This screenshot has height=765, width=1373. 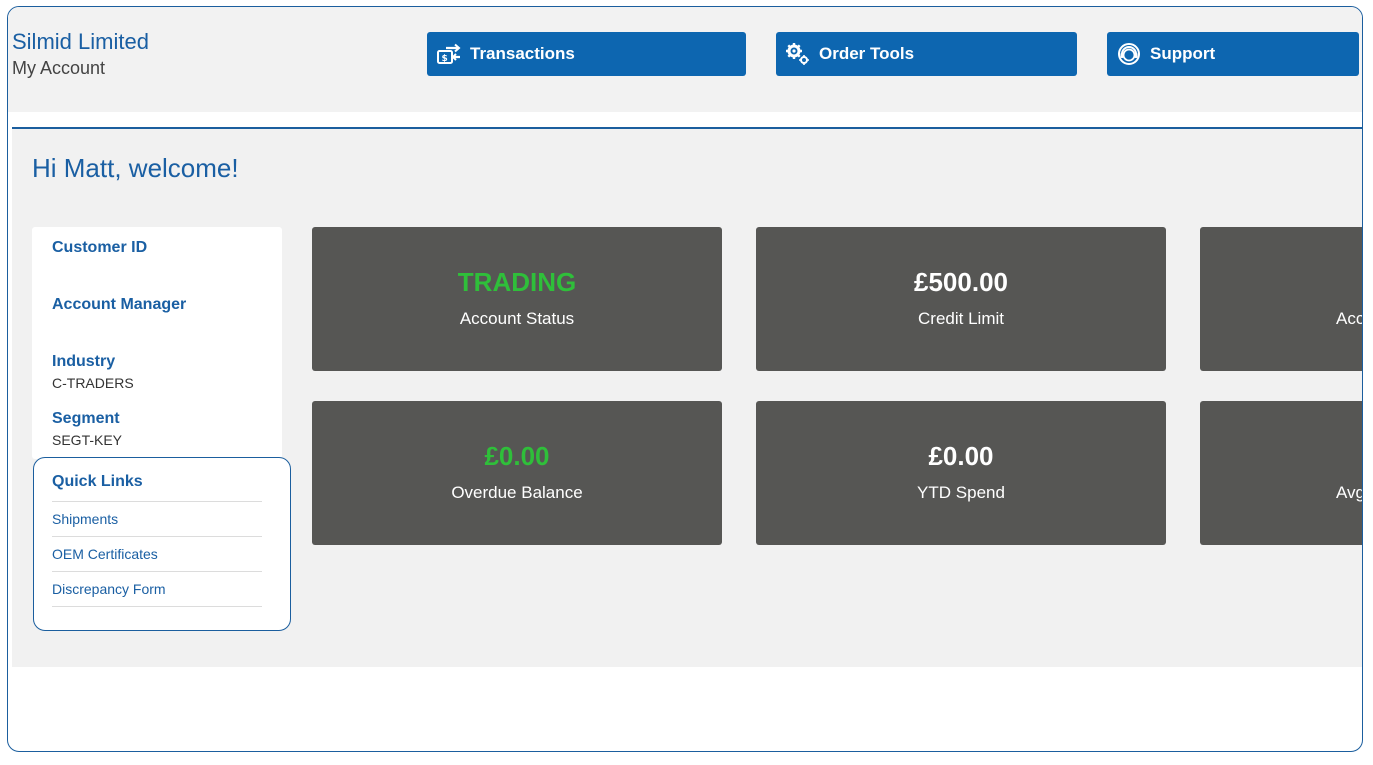 I want to click on quick-links-title: Quick Links, so click(x=97, y=481).